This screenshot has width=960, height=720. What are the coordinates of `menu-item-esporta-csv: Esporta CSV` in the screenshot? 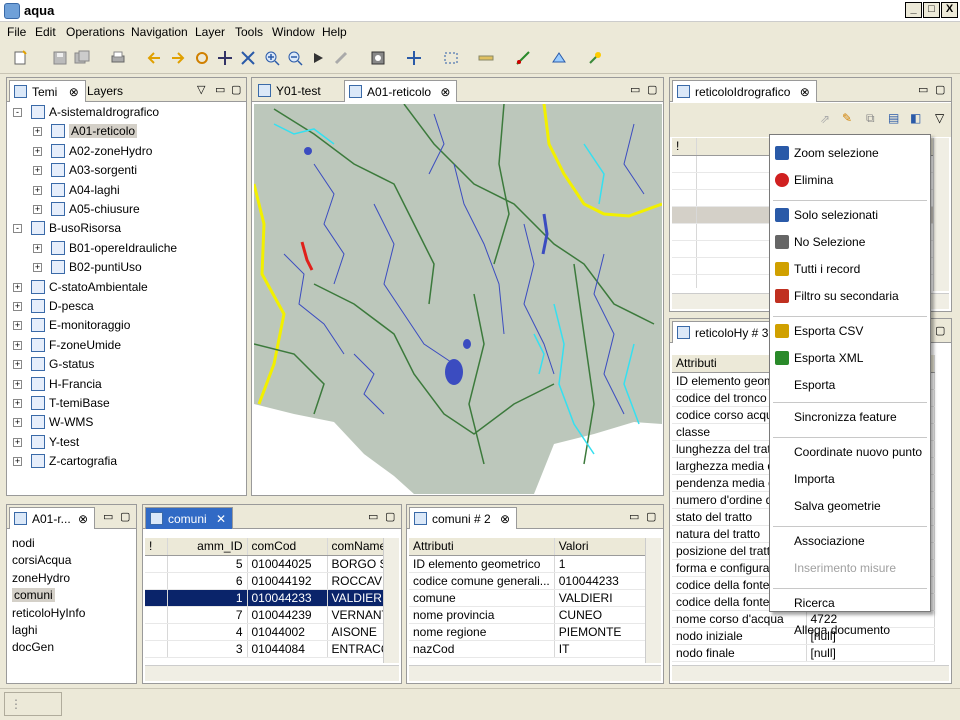 It's located at (850, 331).